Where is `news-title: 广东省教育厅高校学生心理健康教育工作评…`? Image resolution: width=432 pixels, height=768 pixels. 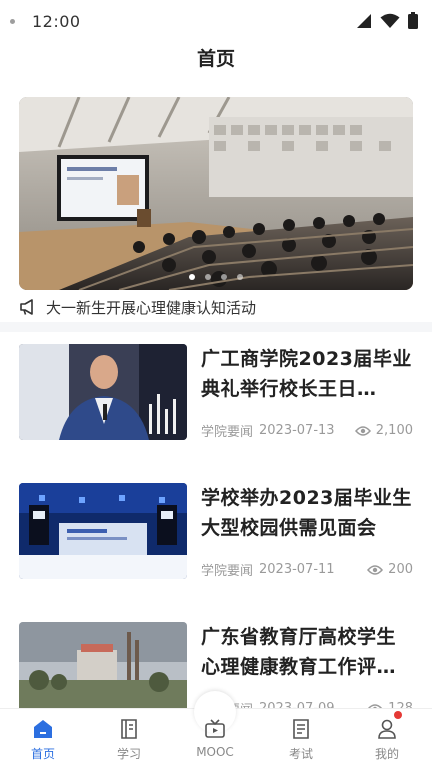 news-title: 广东省教育厅高校学生心理健康教育工作评… is located at coordinates (299, 652).